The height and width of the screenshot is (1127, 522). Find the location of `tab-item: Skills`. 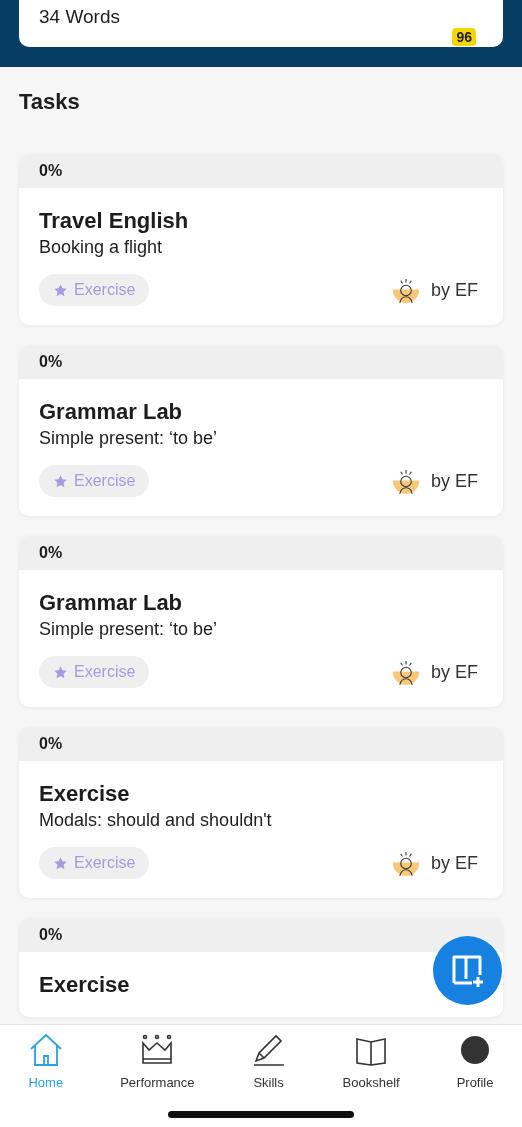

tab-item: Skills is located at coordinates (268, 1080).